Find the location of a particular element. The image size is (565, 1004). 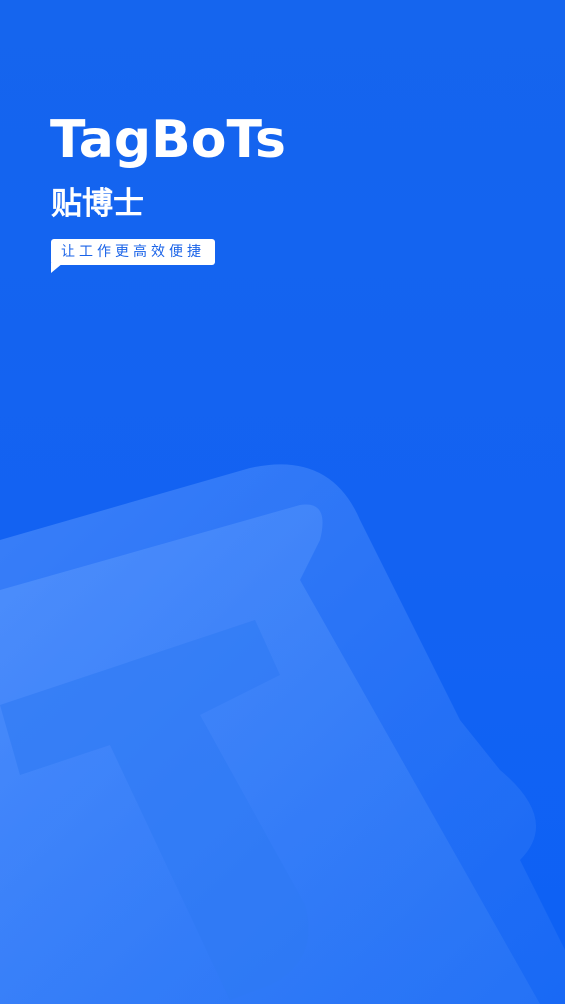

slogan-text: 让工作更高效便捷 is located at coordinates (133, 252).